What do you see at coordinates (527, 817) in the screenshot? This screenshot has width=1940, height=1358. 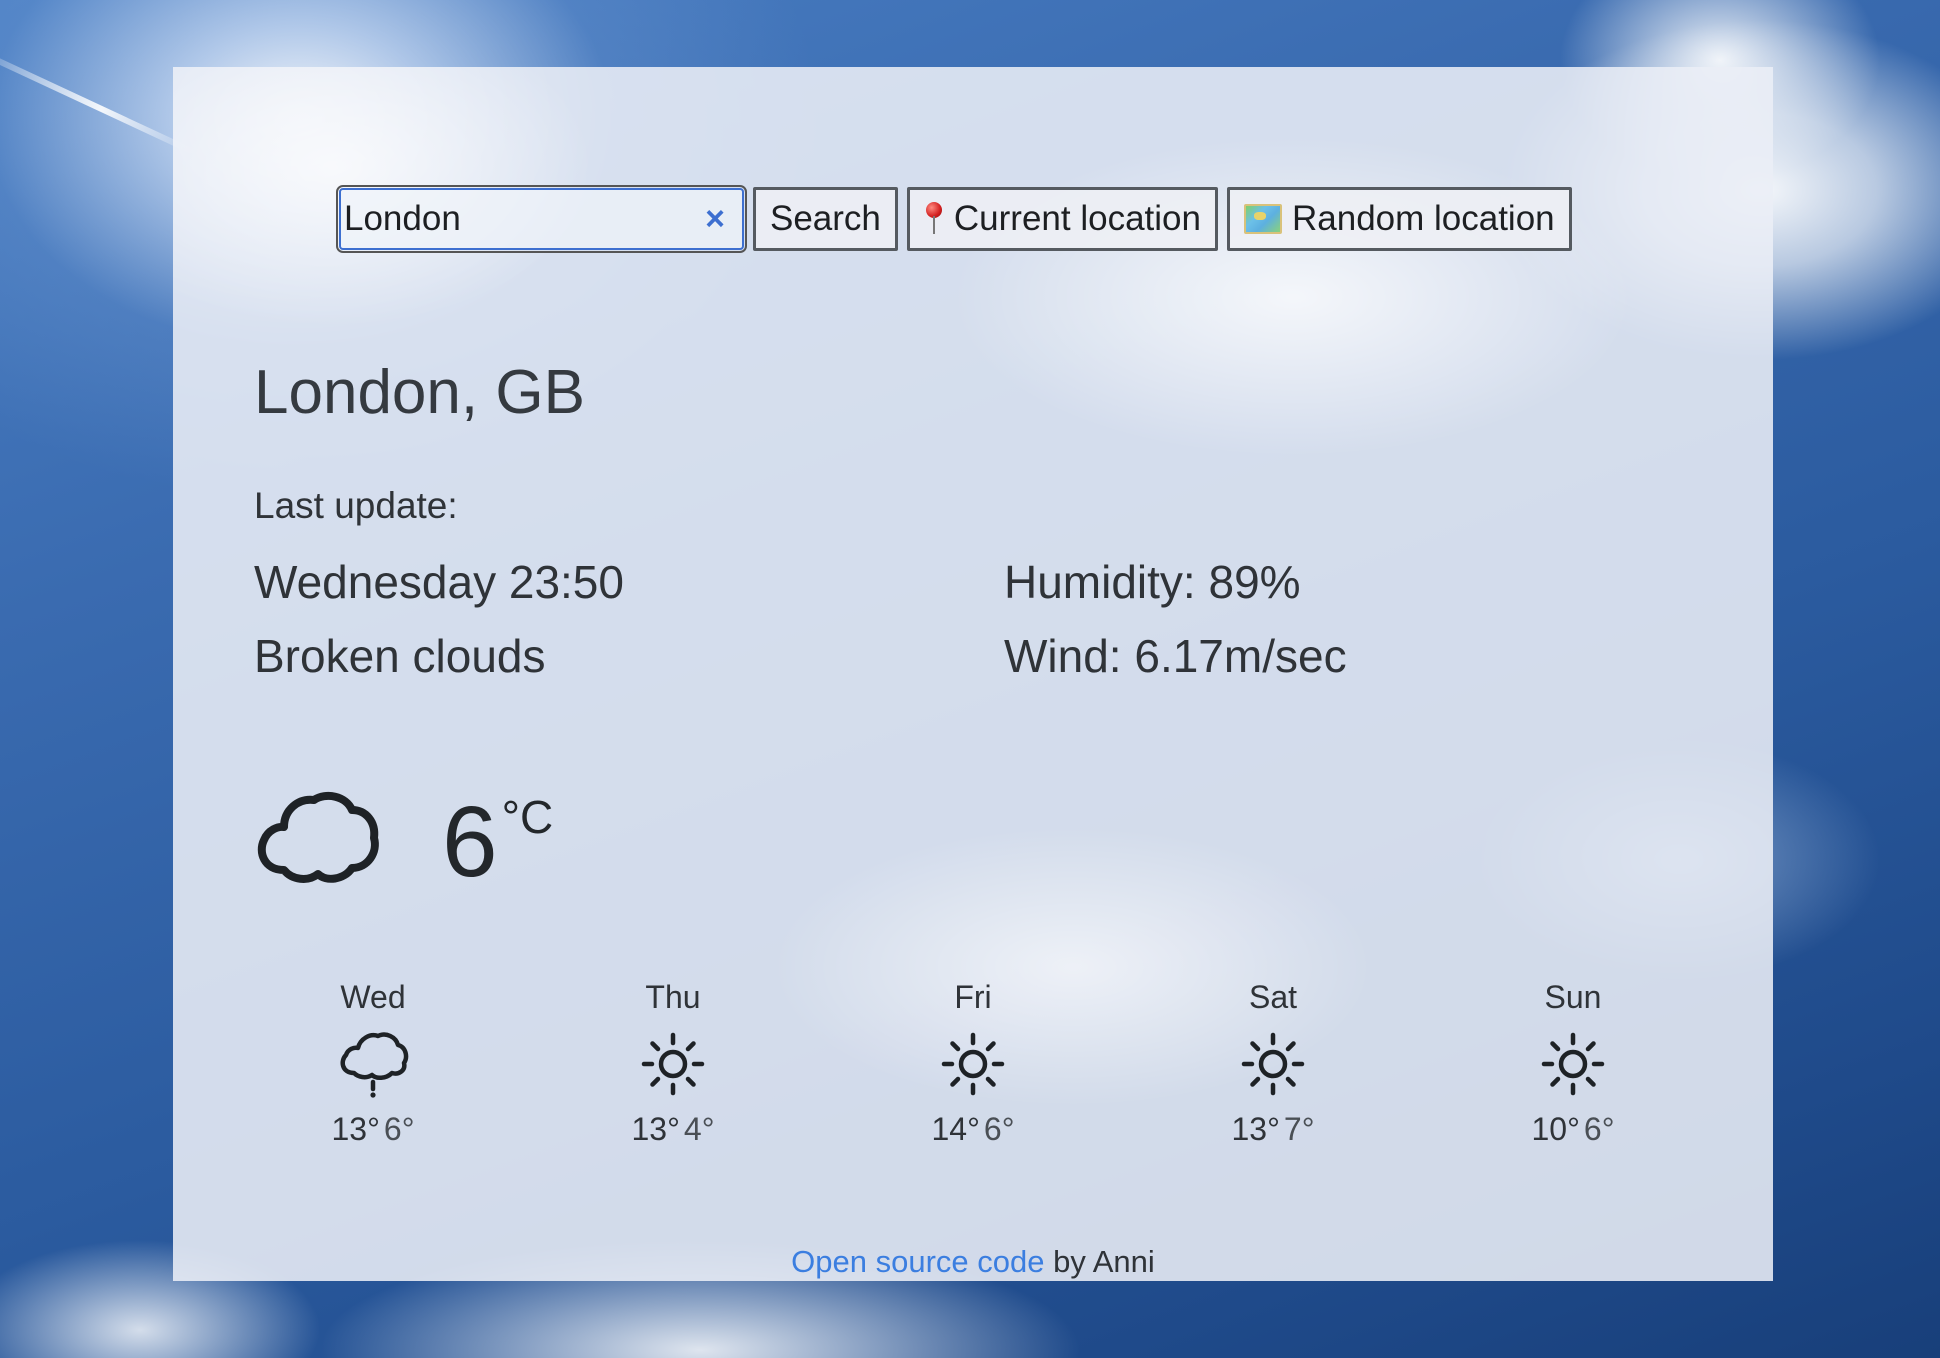 I see `temperature-unit: °C` at bounding box center [527, 817].